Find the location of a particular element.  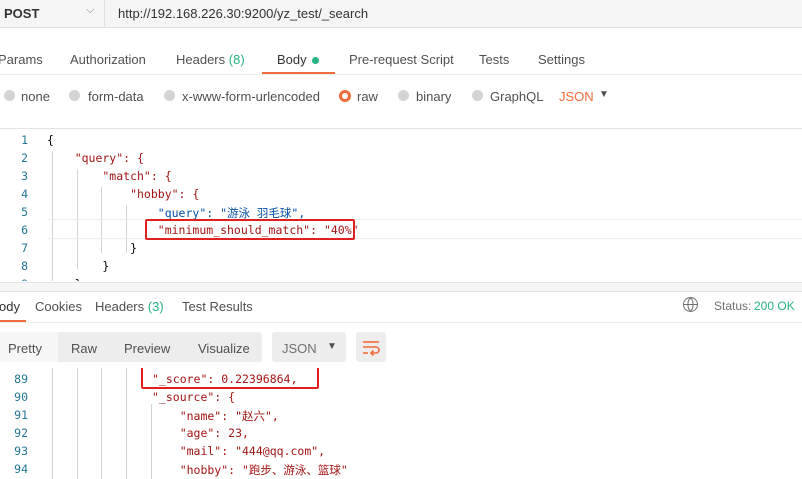

code-line: "hobby": { is located at coordinates (123, 194).